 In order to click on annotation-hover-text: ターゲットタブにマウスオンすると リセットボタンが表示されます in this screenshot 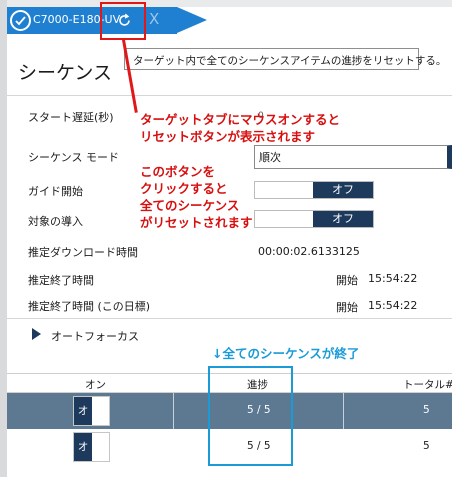, I will do `click(240, 128)`.